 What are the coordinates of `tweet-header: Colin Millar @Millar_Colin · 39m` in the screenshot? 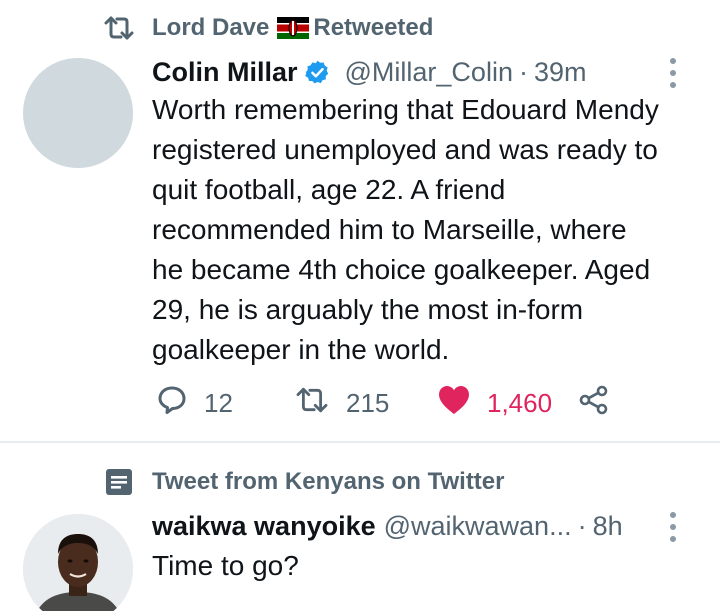 It's located at (429, 72).